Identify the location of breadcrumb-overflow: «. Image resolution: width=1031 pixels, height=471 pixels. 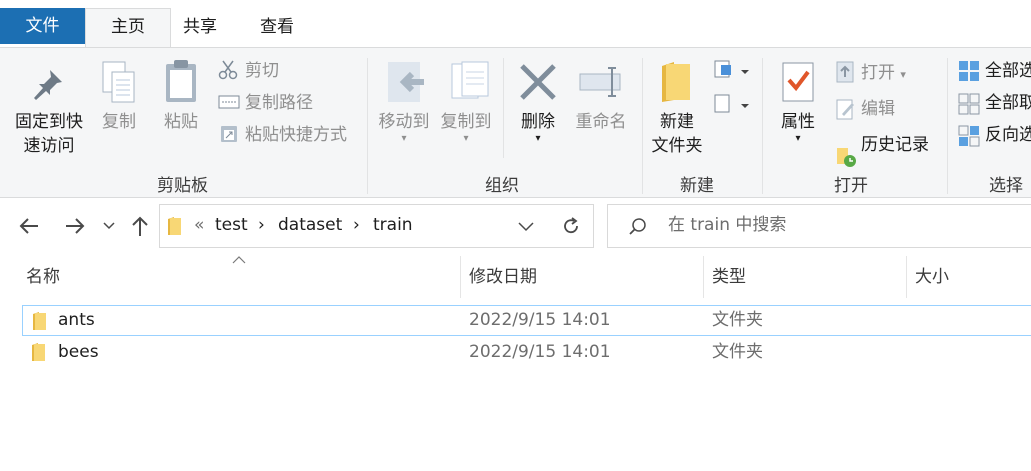
(199, 225).